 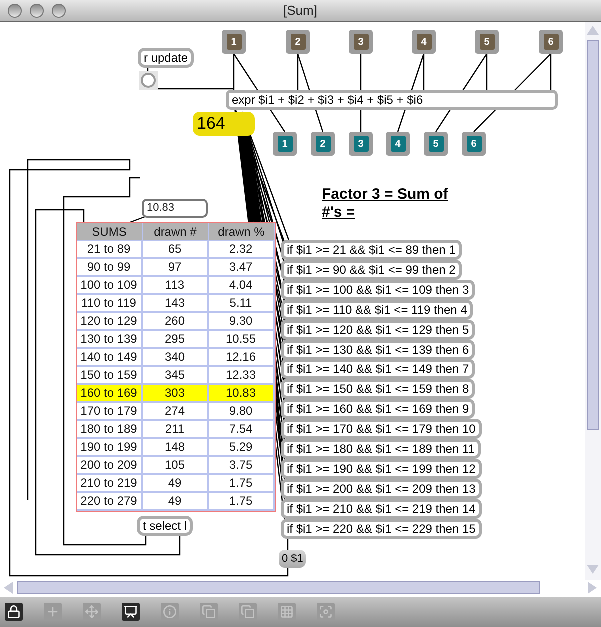 What do you see at coordinates (487, 42) in the screenshot?
I see `inlet: 5` at bounding box center [487, 42].